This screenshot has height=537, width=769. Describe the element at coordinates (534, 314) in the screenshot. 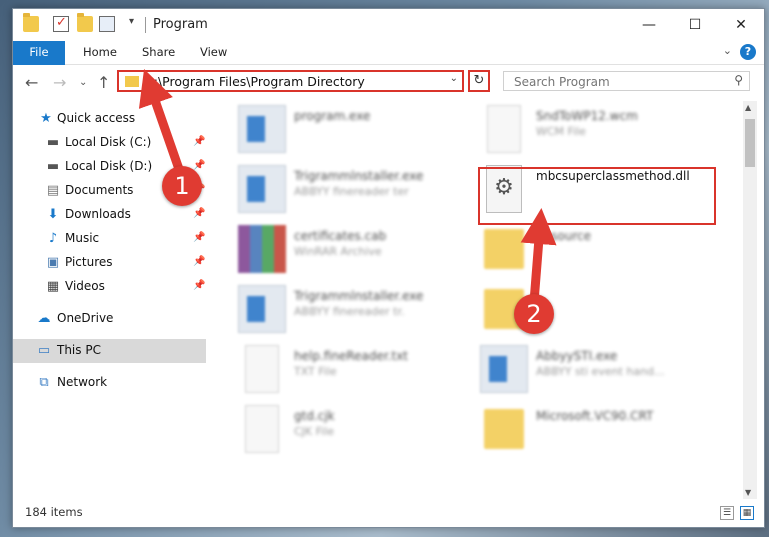

I see `step-callout-2: 2` at that location.